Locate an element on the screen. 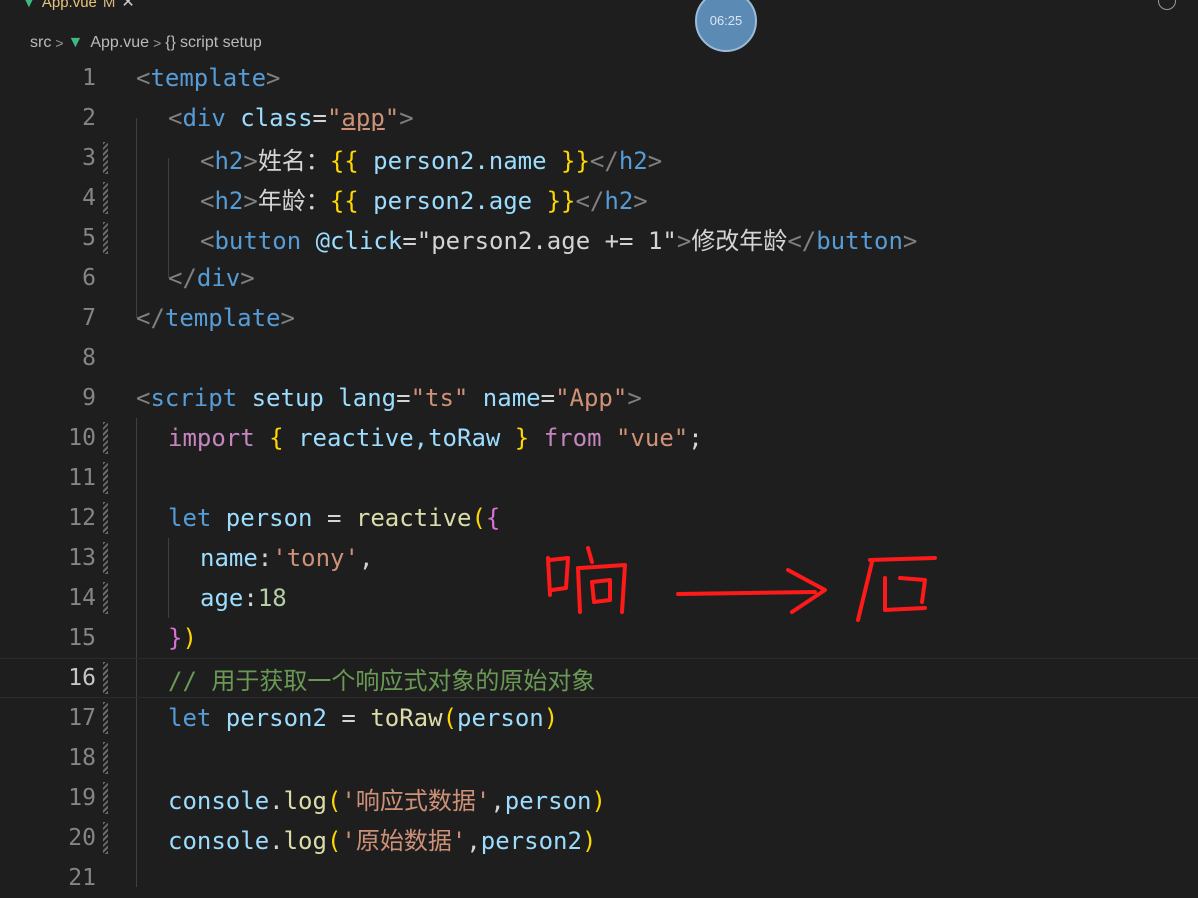  line-number: 10 is located at coordinates (82, 438).